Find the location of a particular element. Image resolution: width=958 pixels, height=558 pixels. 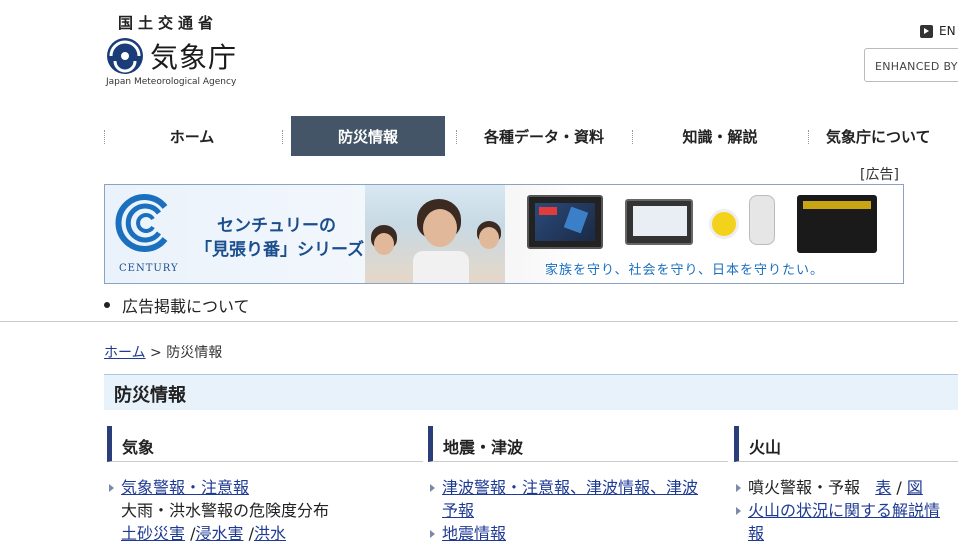

ad-title-line2: 「見張り番」シリーズ is located at coordinates (280, 250).